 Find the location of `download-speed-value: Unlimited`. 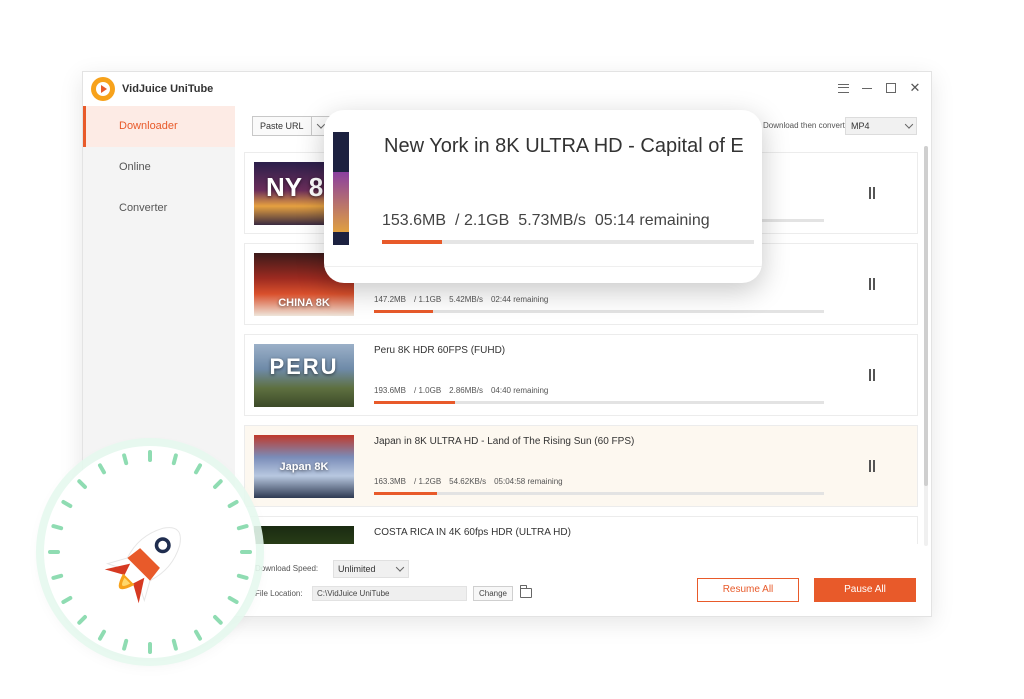

download-speed-value: Unlimited is located at coordinates (357, 569).